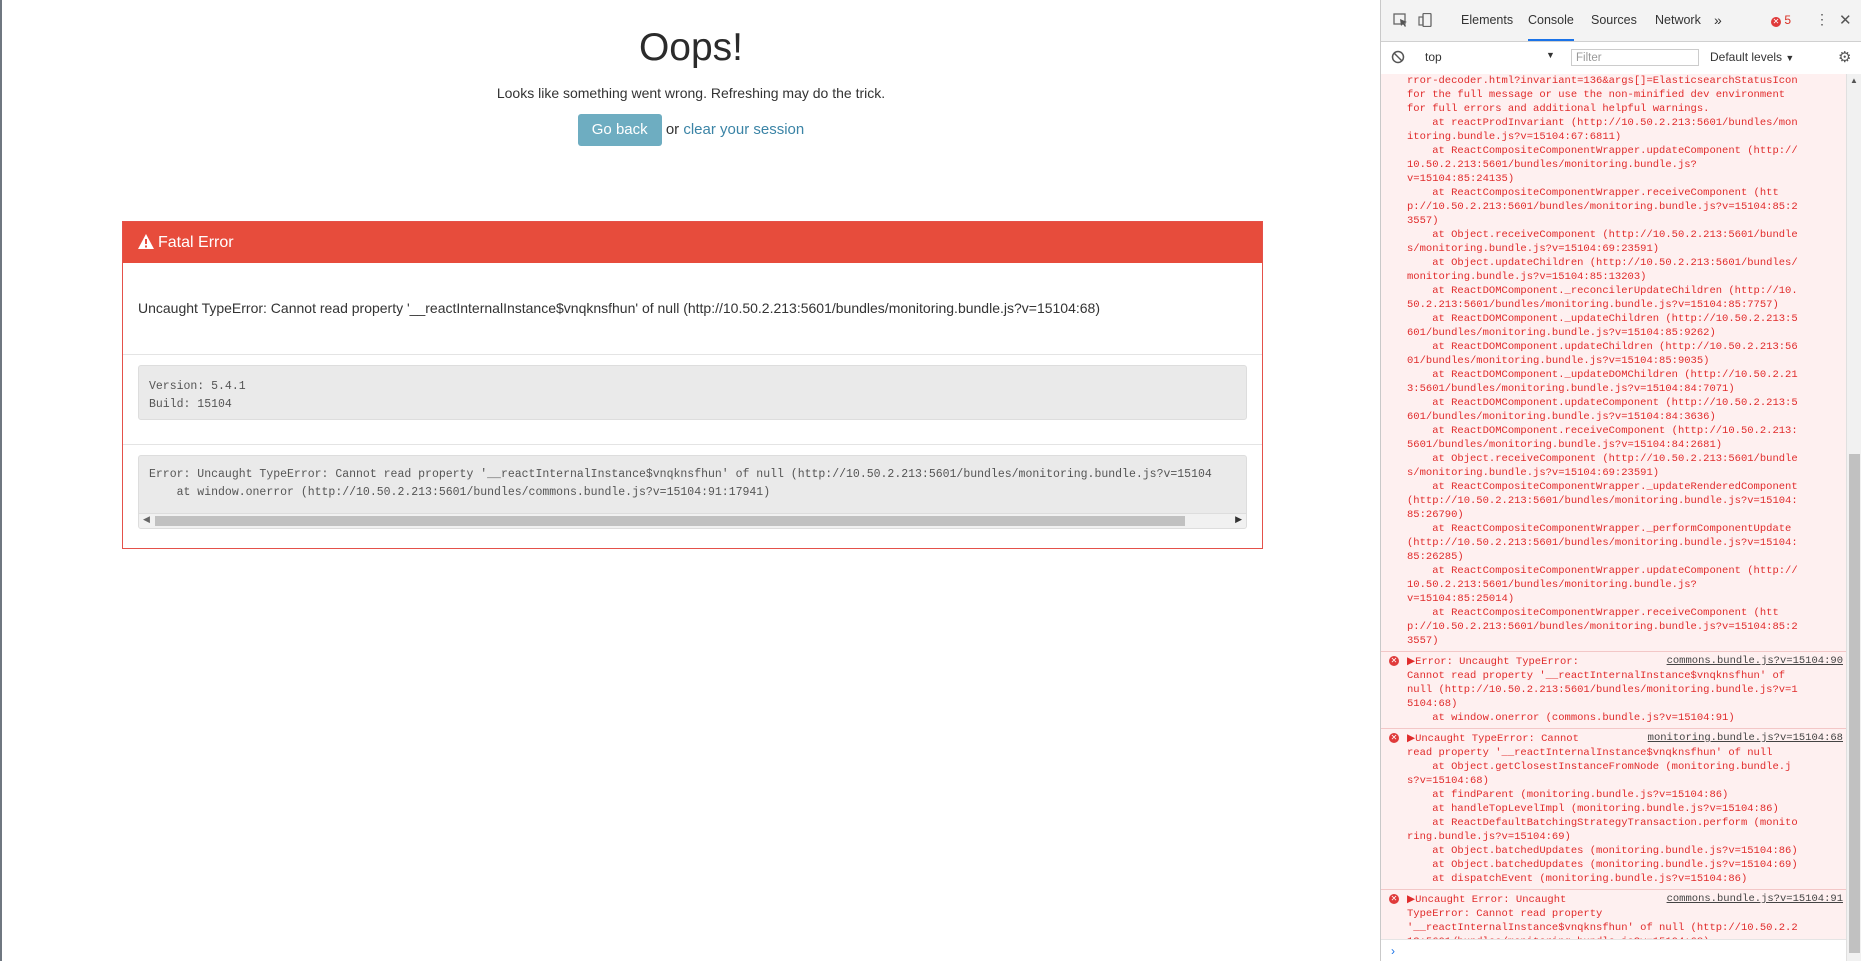 The image size is (1861, 961). What do you see at coordinates (1745, 738) in the screenshot?
I see `source-link: monitoring.bundle.js?v=15104:68` at bounding box center [1745, 738].